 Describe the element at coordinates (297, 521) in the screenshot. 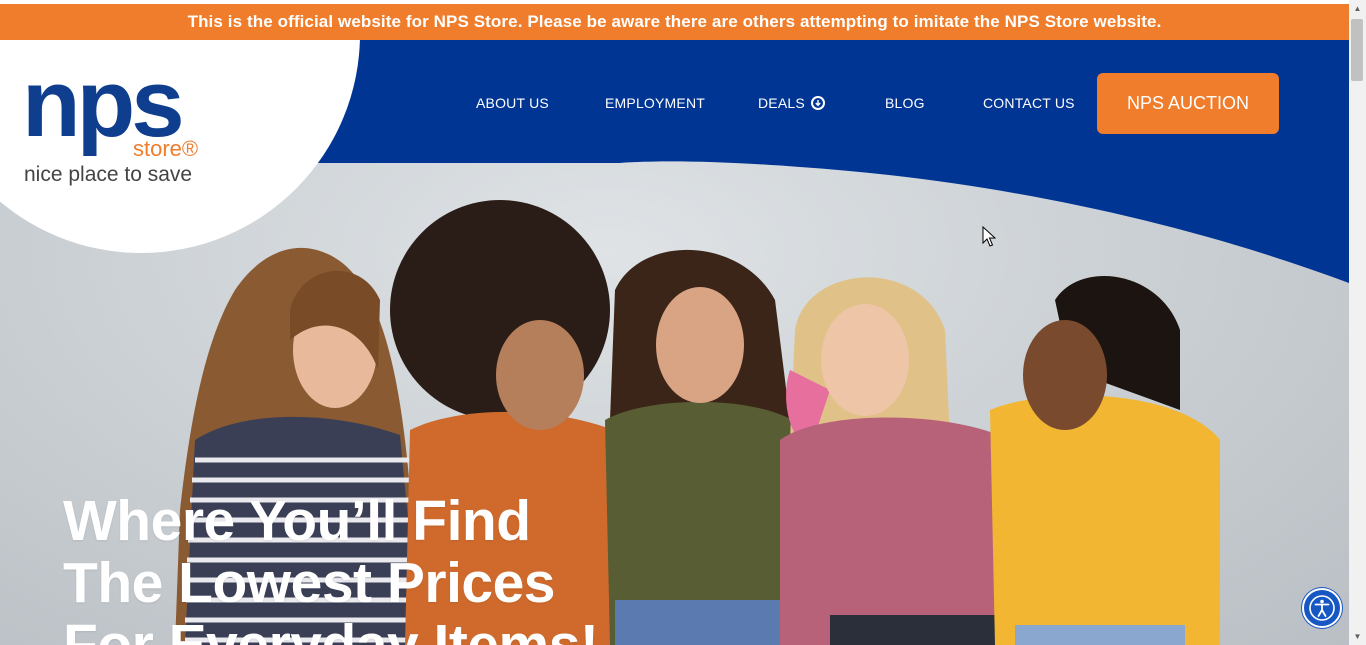

I see `headline-line-1: Where You’ll Find` at that location.